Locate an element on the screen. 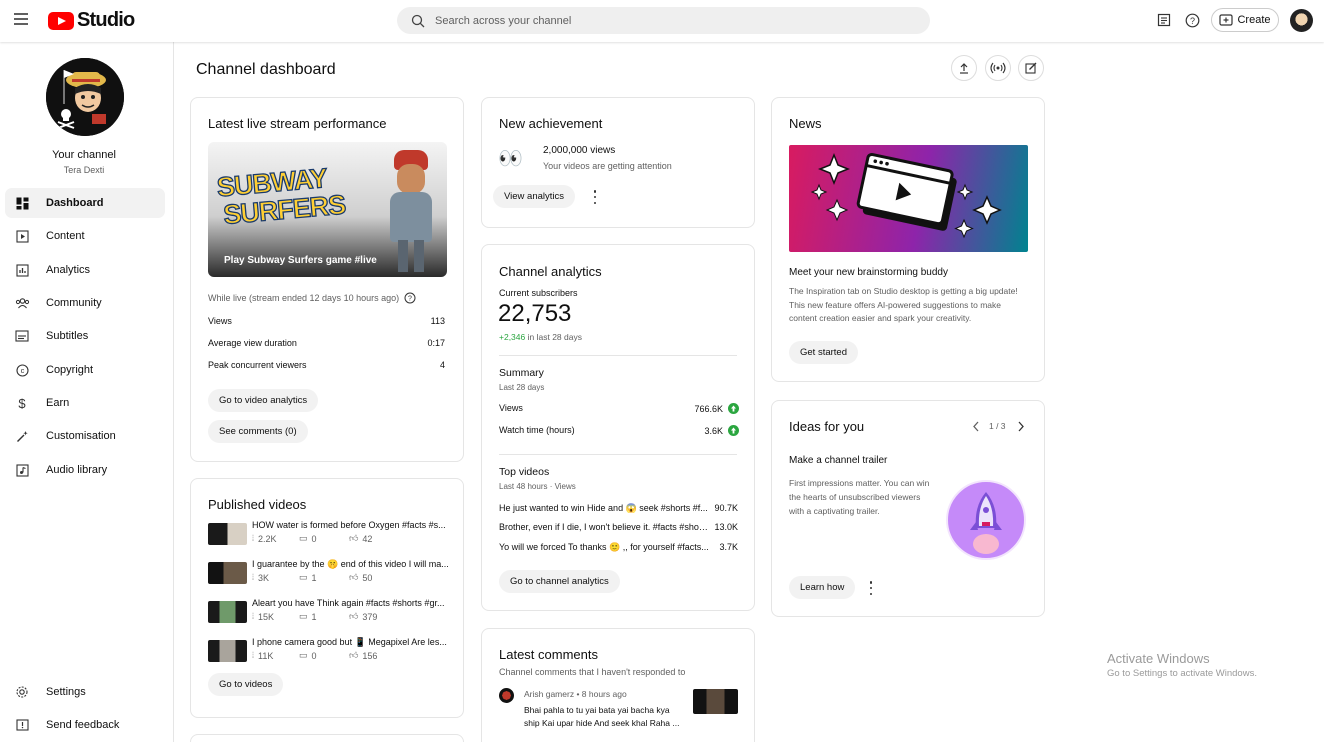 This screenshot has height=742, width=1324. top-bar: Studio ? Create is located at coordinates (662, 21).